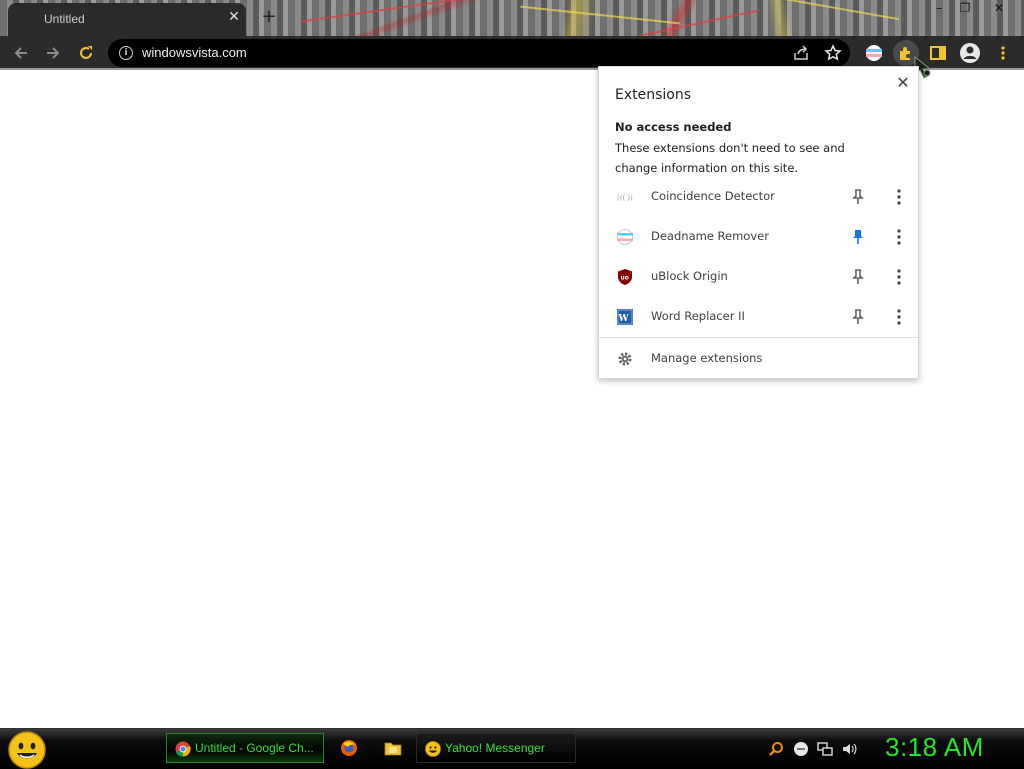 The width and height of the screenshot is (1024, 769). What do you see at coordinates (934, 747) in the screenshot?
I see `taskbar-clock: 3:18 AM` at bounding box center [934, 747].